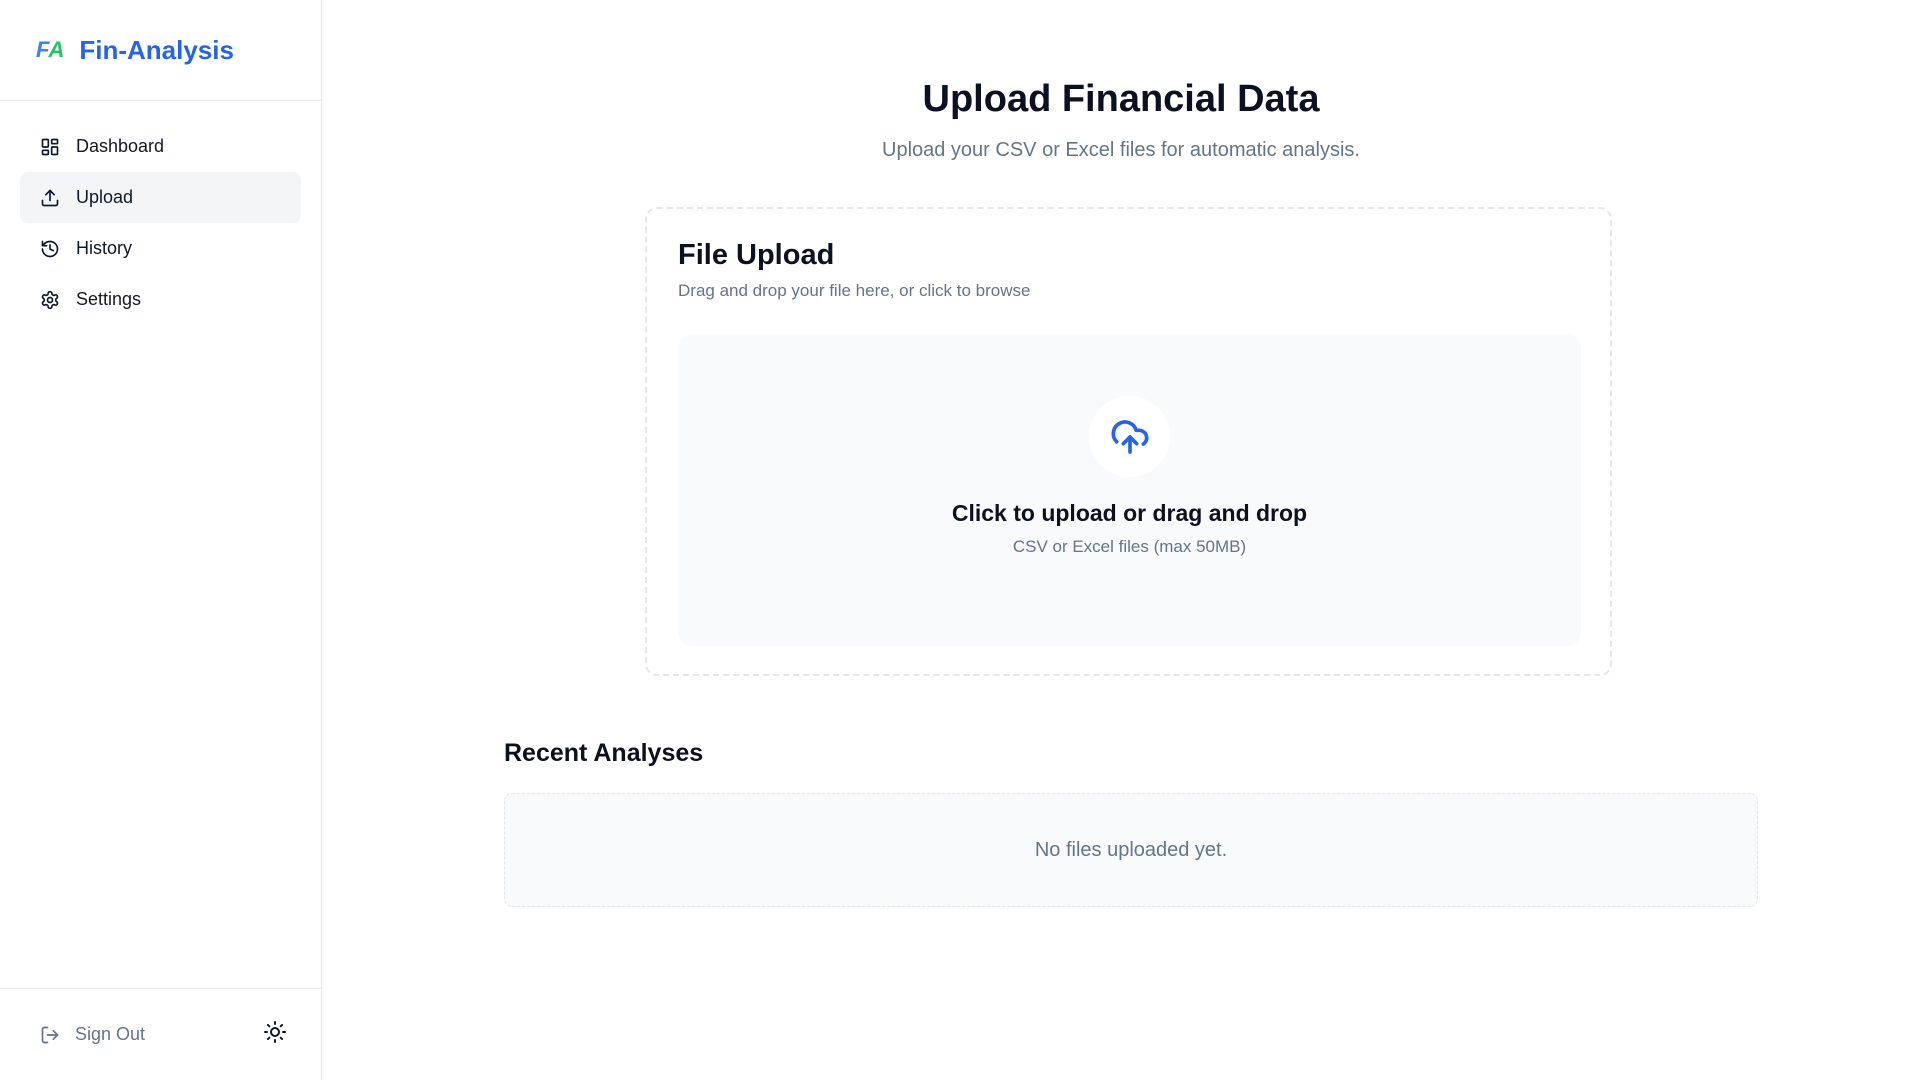 Image resolution: width=1920 pixels, height=1080 pixels. What do you see at coordinates (1129, 436) in the screenshot?
I see `cloud-upload-icon` at bounding box center [1129, 436].